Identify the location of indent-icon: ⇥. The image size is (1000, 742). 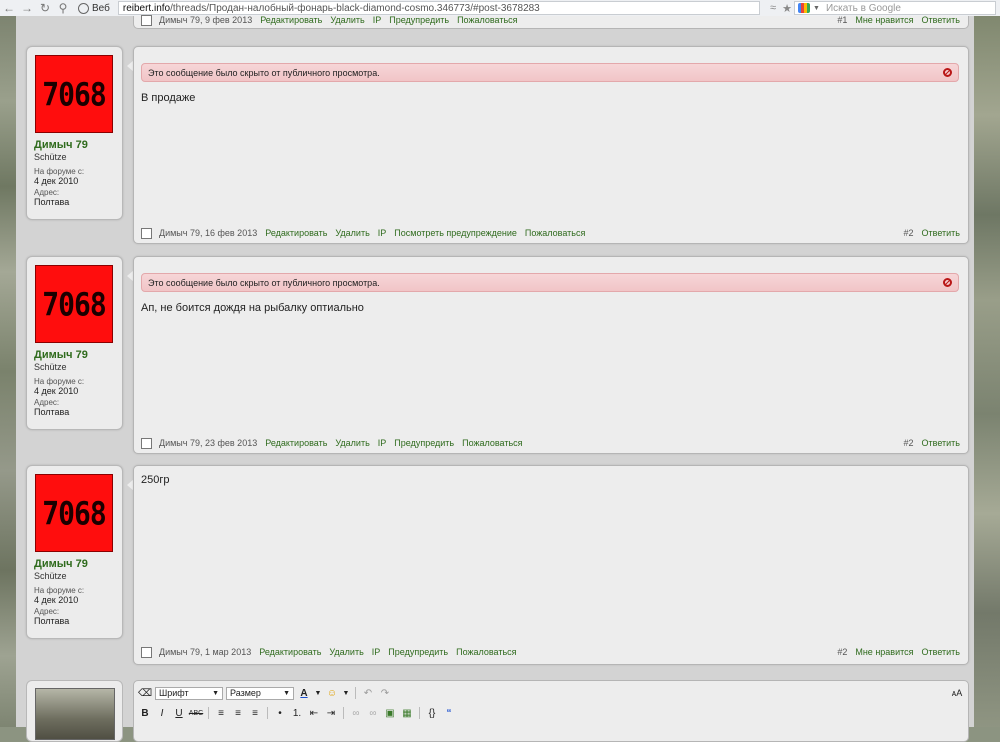
(331, 713).